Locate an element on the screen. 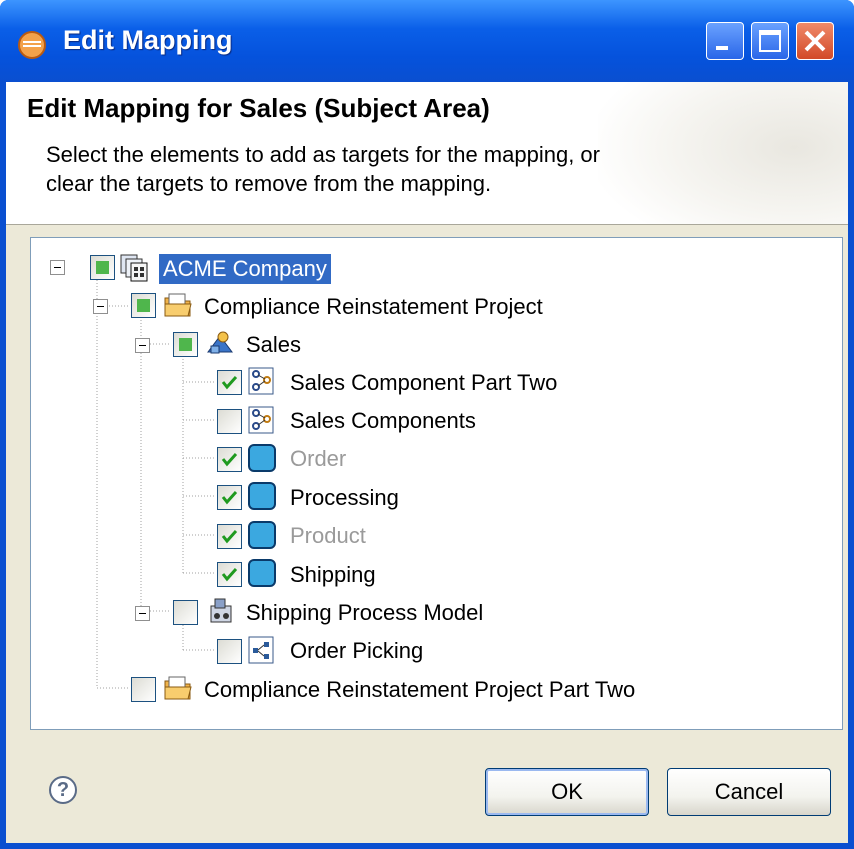 Image resolution: width=854 pixels, height=849 pixels. header-title: Edit Mapping for Sales (Subject Area) is located at coordinates (258, 108).